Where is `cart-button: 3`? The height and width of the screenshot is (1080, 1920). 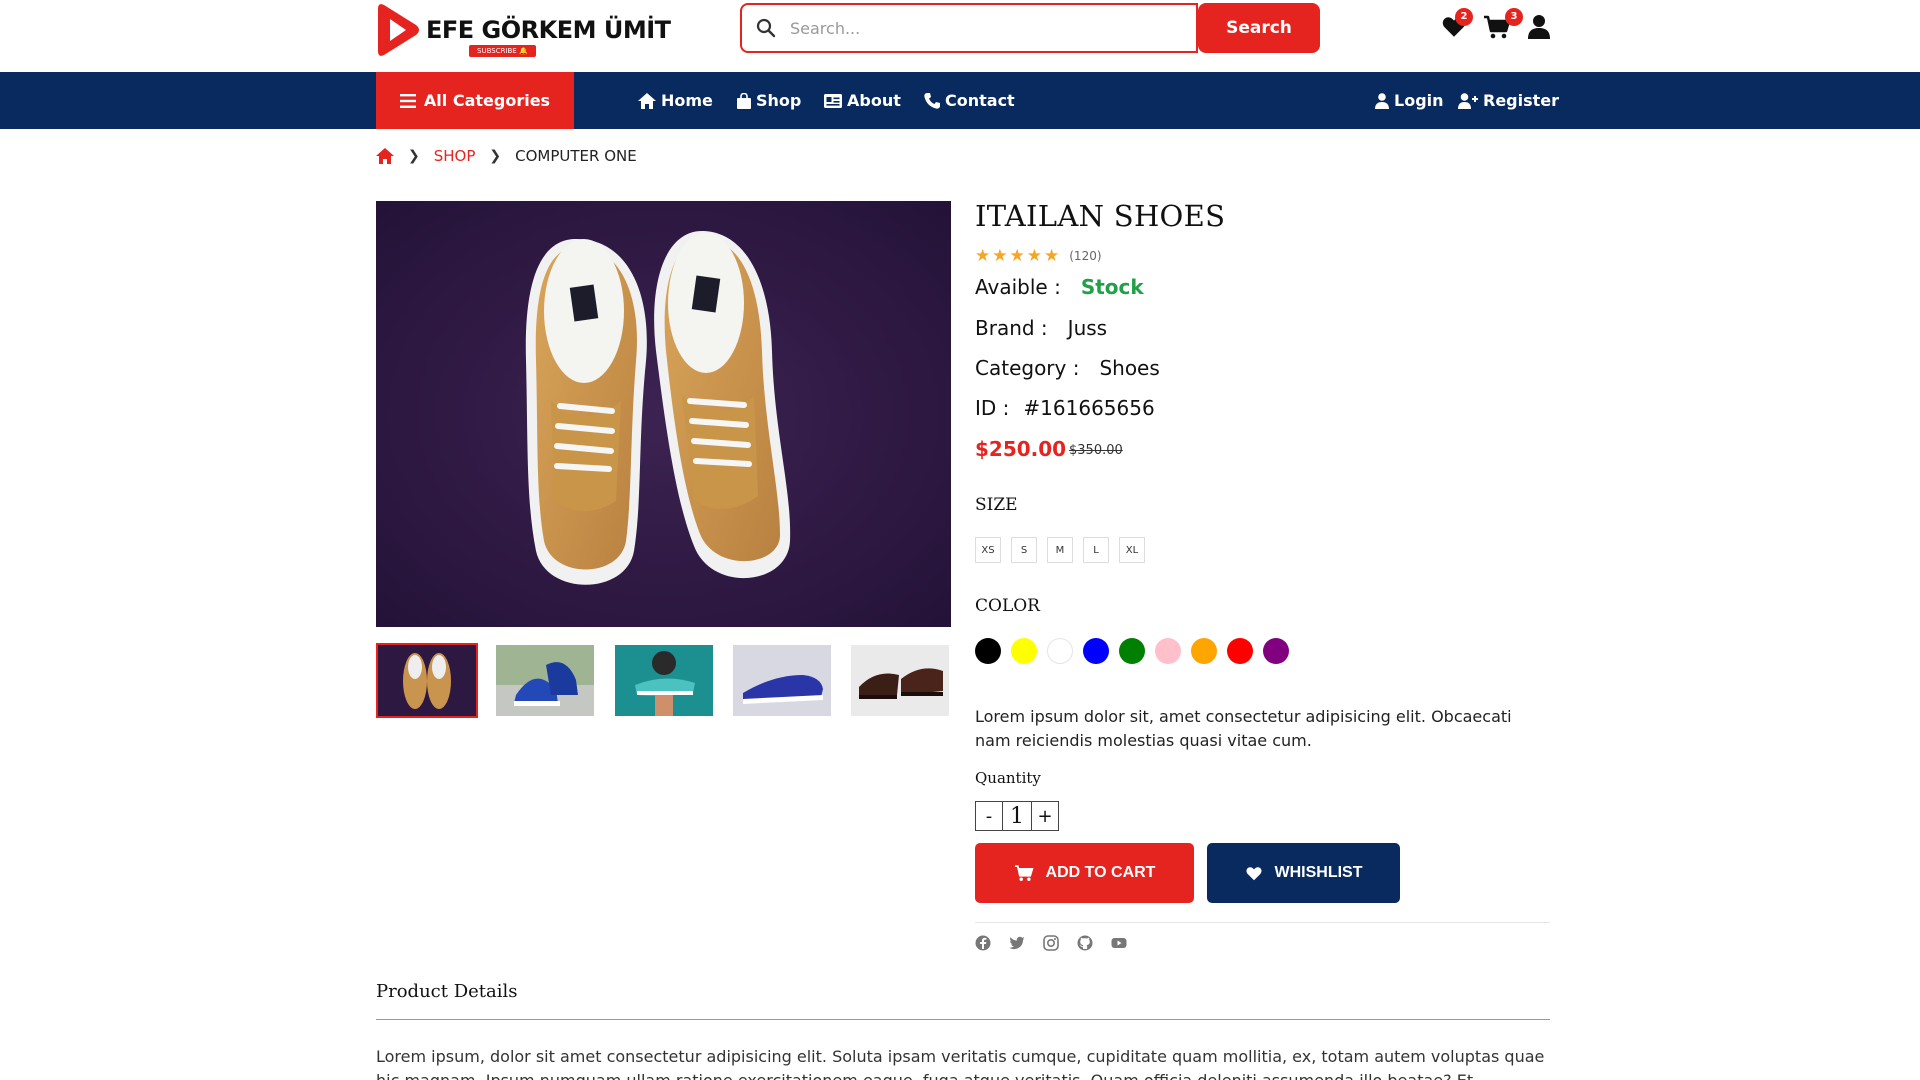 cart-button: 3 is located at coordinates (1503, 25).